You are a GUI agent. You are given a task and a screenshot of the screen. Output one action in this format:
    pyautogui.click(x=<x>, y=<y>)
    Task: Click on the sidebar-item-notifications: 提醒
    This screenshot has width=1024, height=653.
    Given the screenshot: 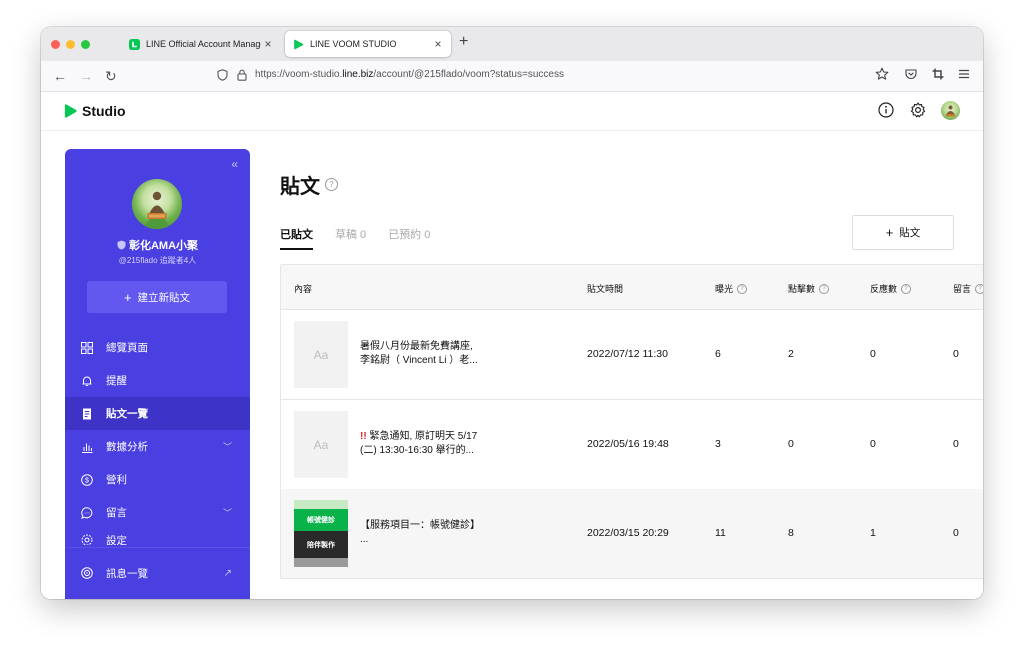 What is the action you would take?
    pyautogui.click(x=157, y=380)
    